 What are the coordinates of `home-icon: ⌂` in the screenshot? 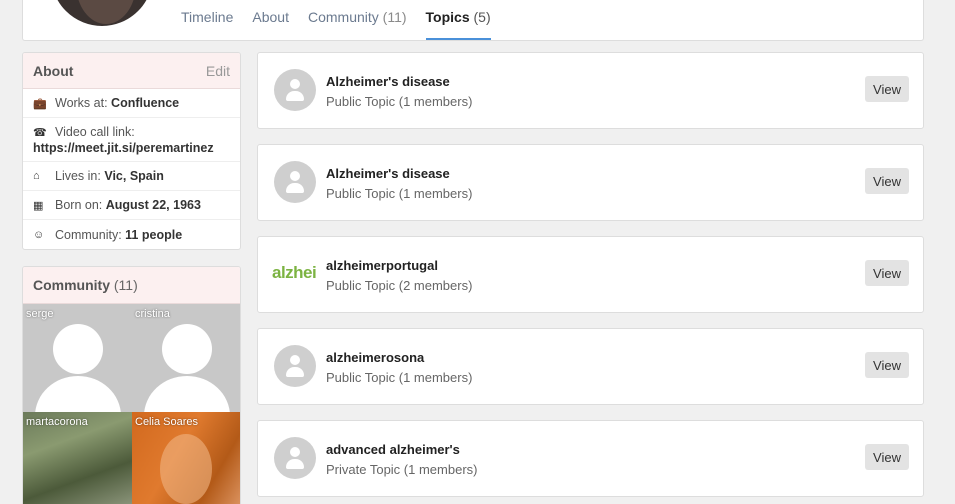 It's located at (36, 176).